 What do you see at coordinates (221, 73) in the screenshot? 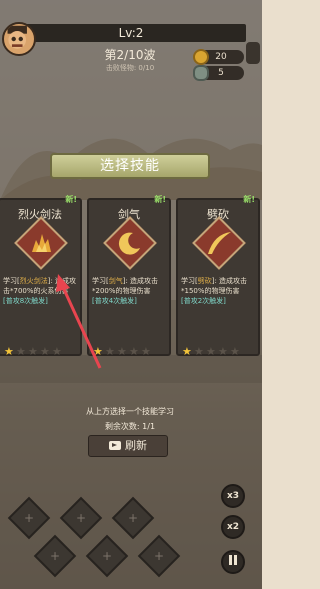
I see `gem-value: 5` at bounding box center [221, 73].